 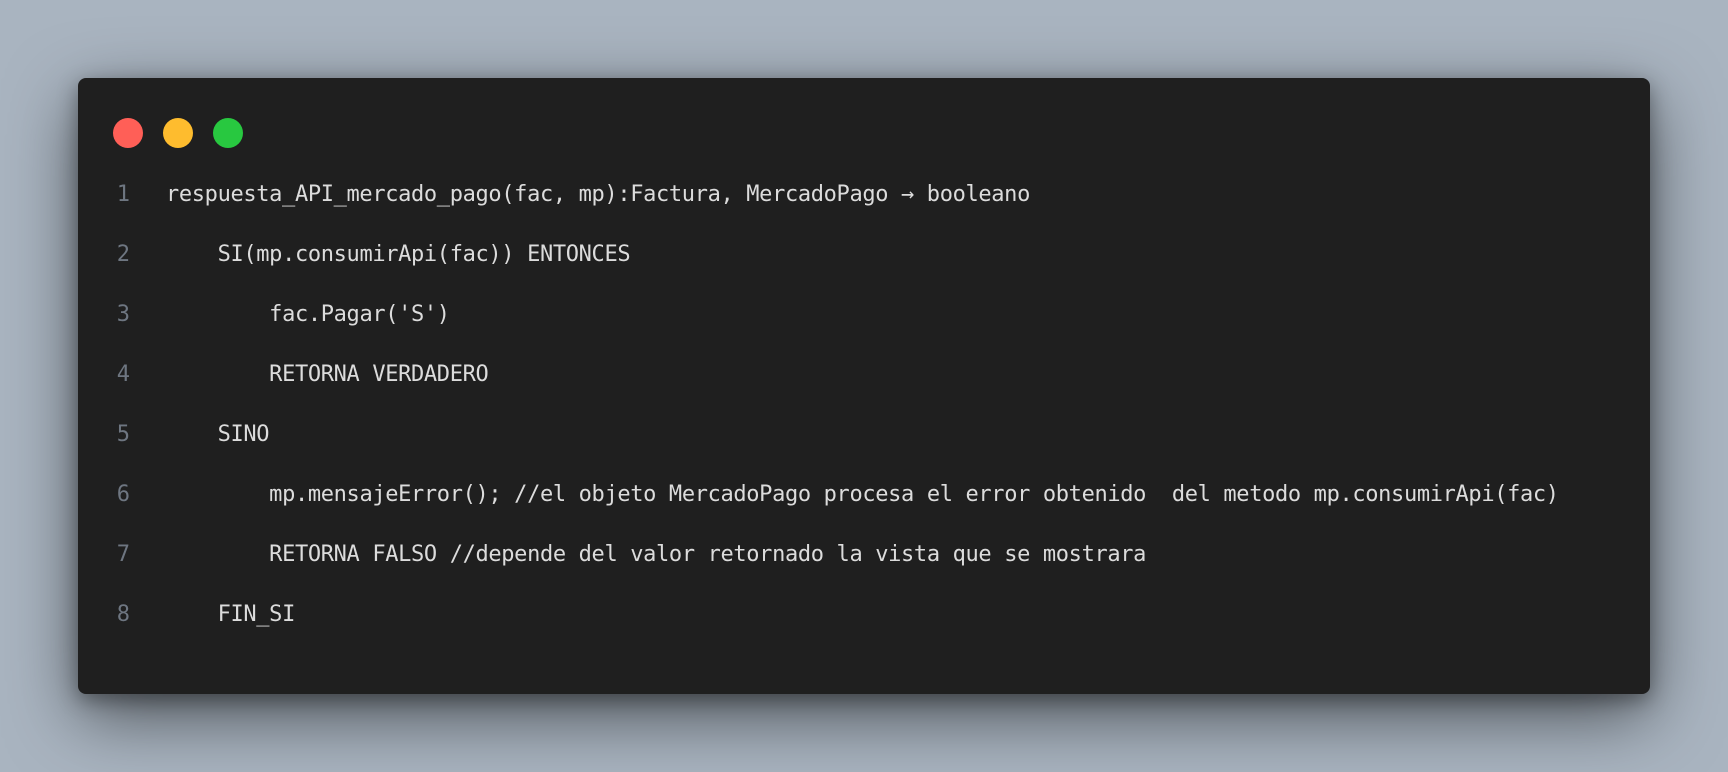 What do you see at coordinates (864, 315) in the screenshot?
I see `code-line: 3 fac.Pagar('S')` at bounding box center [864, 315].